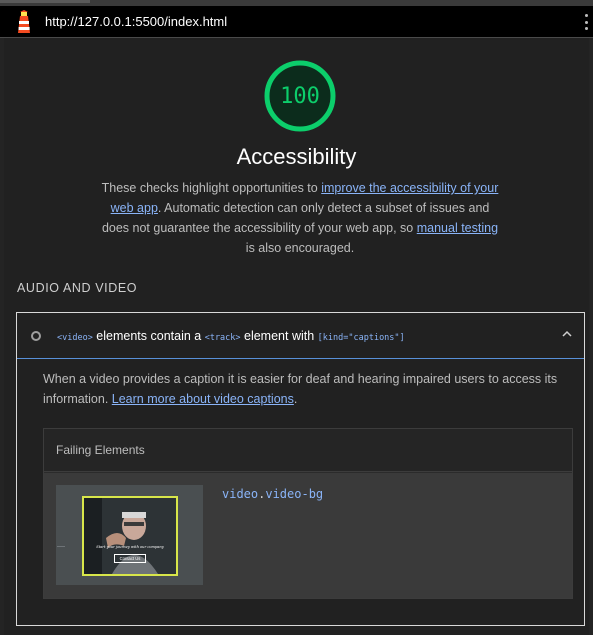  I want to click on element-selector: video.video-bg, so click(272, 494).